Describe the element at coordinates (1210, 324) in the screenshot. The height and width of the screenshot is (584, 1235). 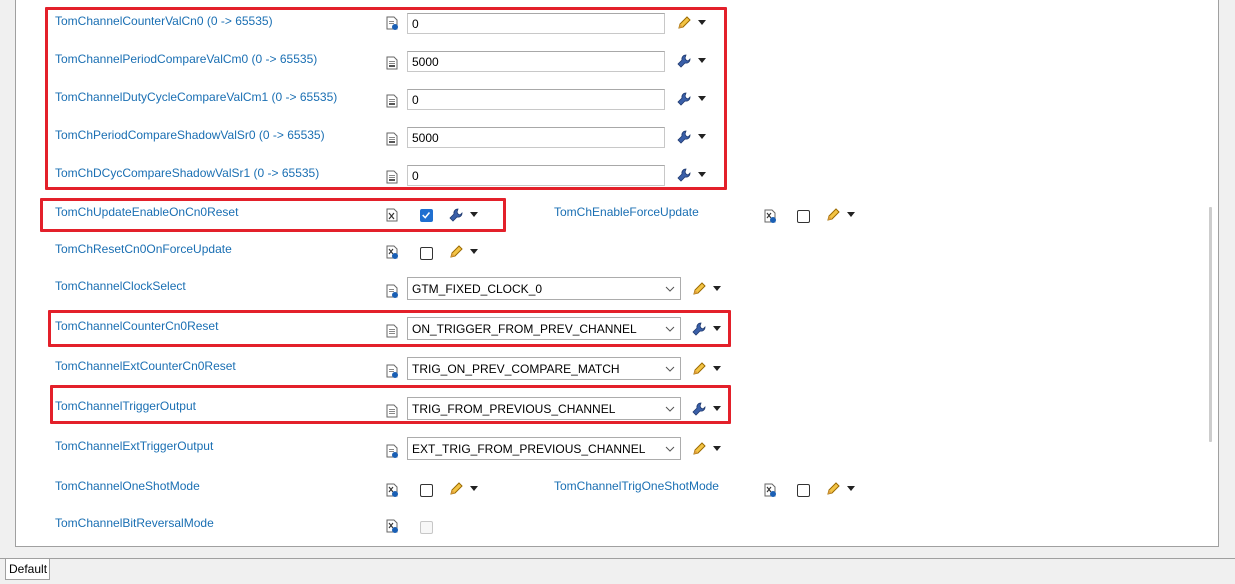
I see `vertical-scrollbar` at that location.